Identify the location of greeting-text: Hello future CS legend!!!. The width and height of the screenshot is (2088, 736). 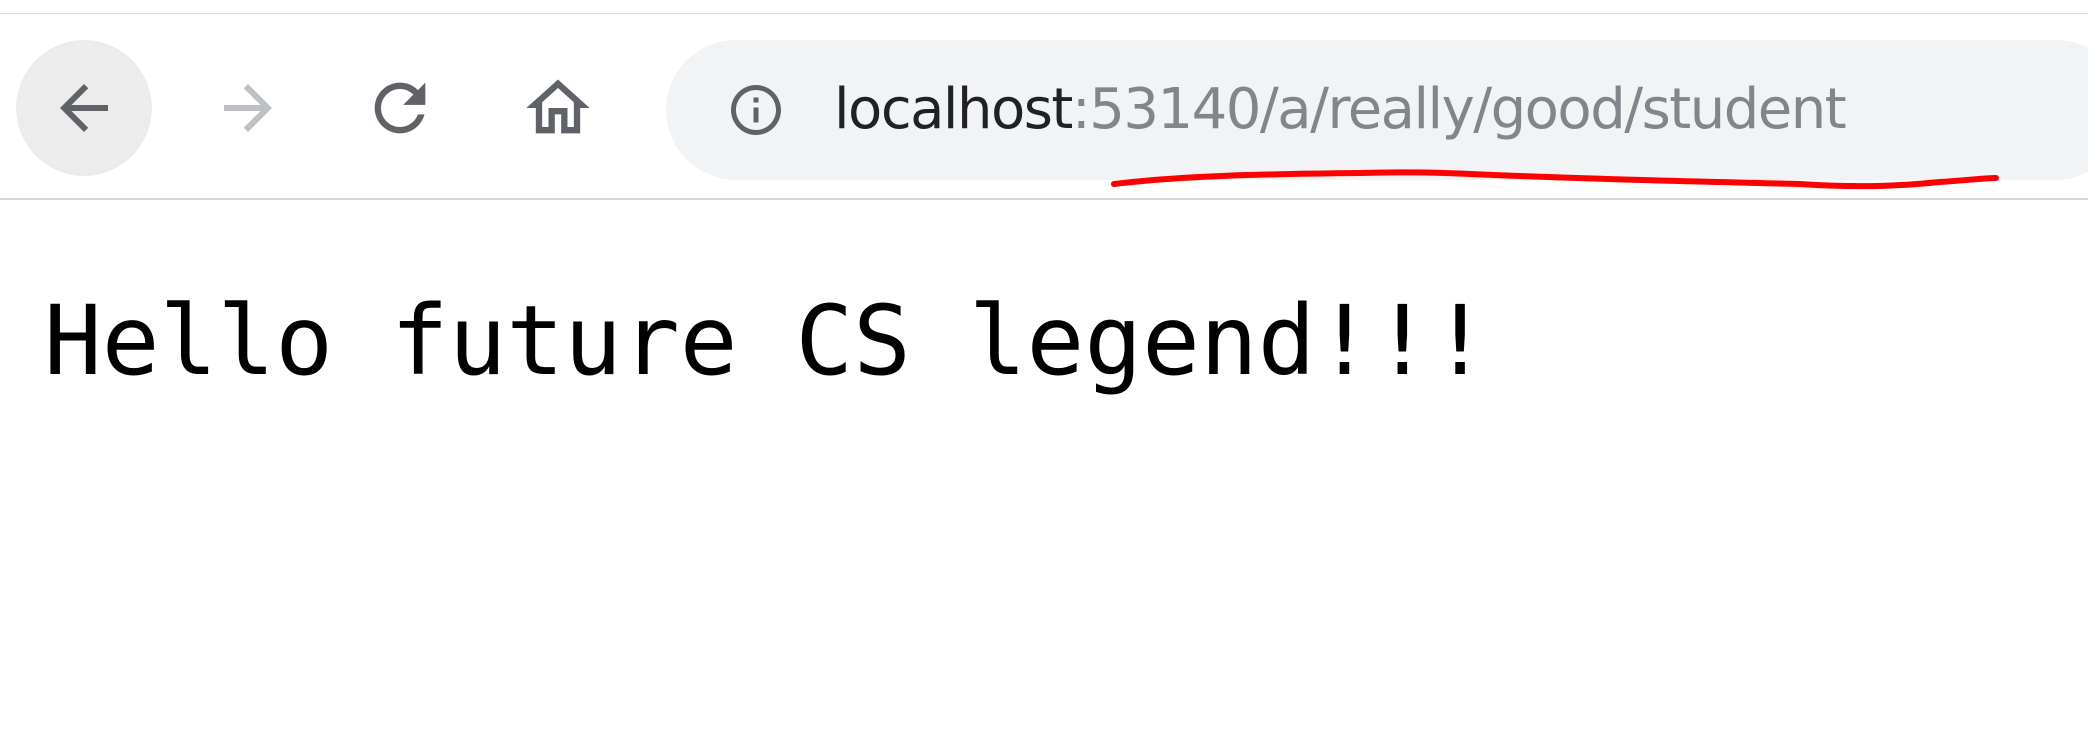
(766, 341).